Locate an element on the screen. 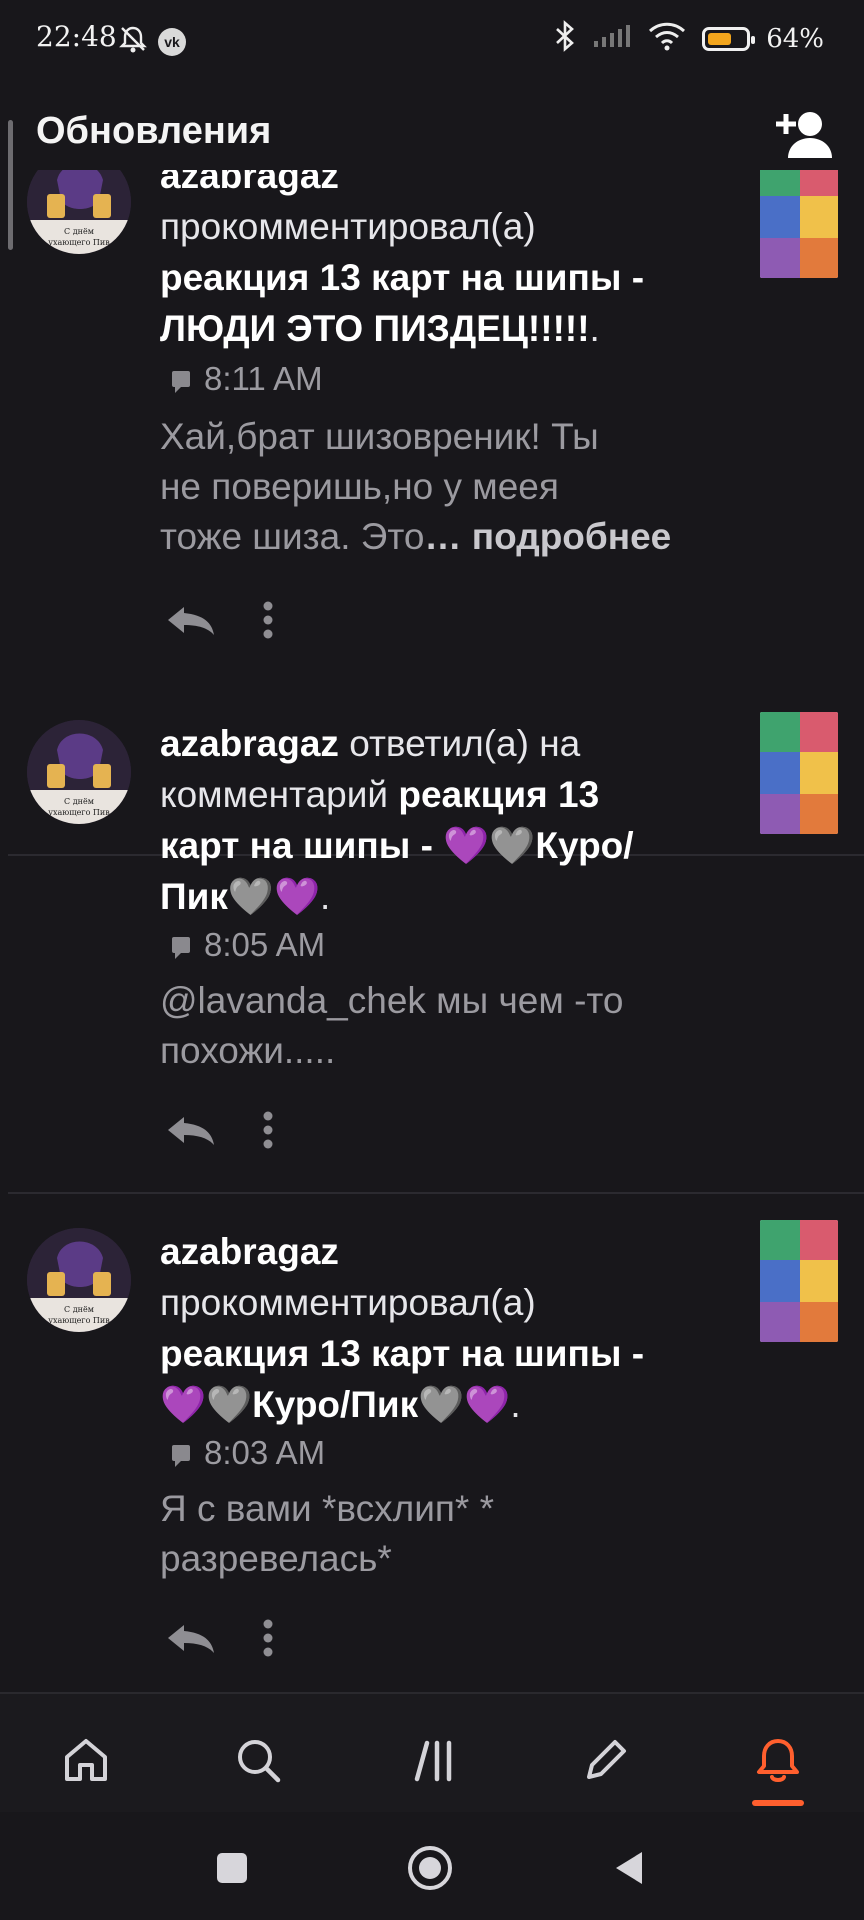  excerpt-line: разревелась* is located at coordinates (276, 1558).